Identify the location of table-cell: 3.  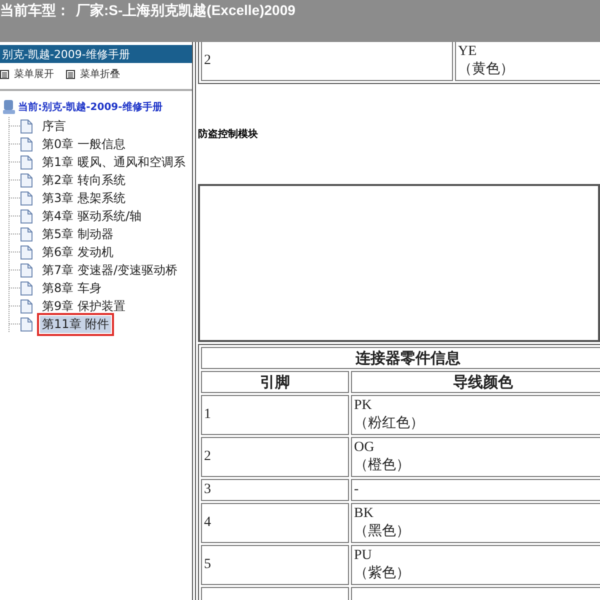
(275, 490).